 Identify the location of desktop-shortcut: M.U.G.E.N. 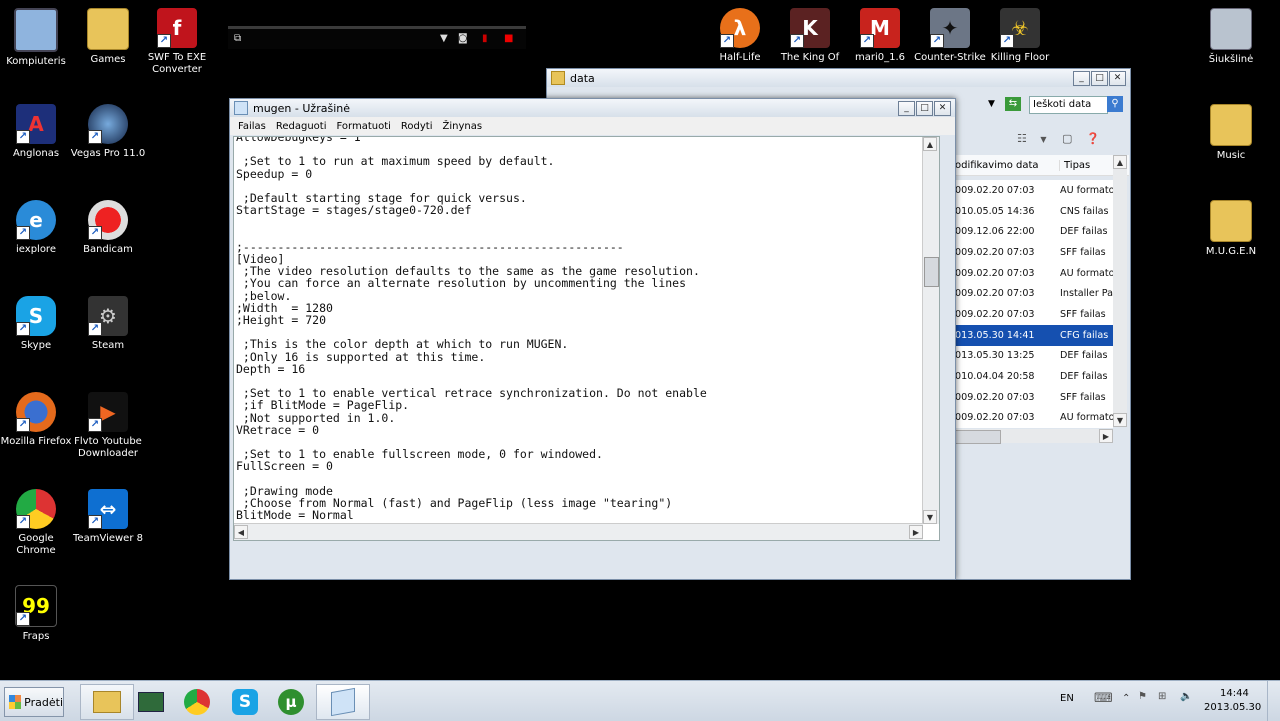
(1231, 229).